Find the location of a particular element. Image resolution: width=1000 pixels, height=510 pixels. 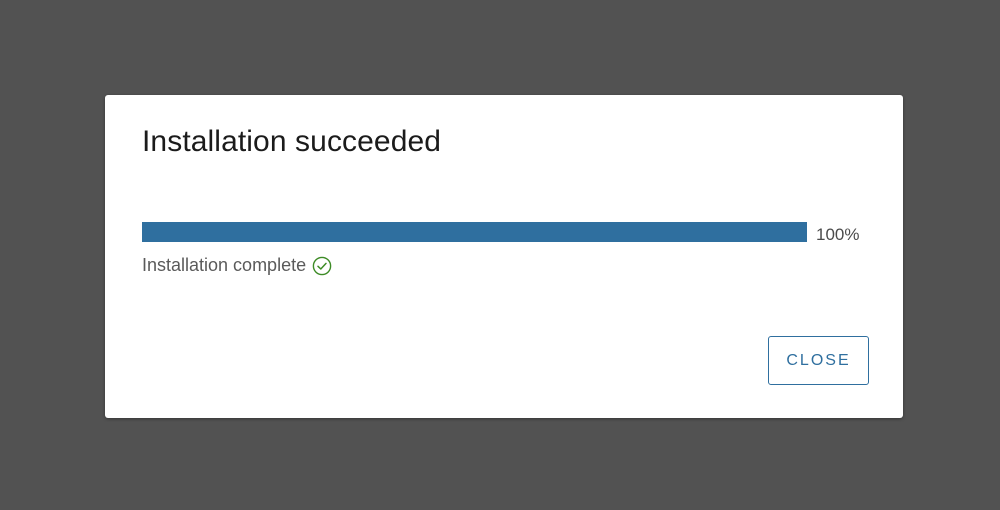

progress-row: 100% is located at coordinates (506, 233).